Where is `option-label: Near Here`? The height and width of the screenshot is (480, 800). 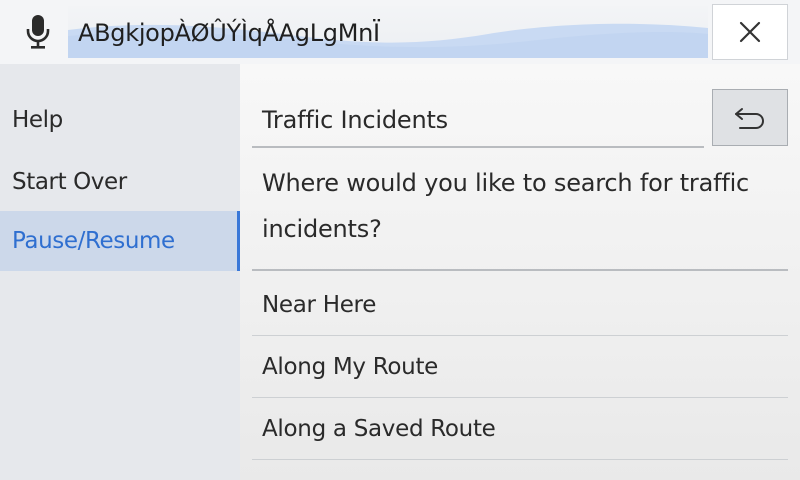 option-label: Near Here is located at coordinates (319, 305).